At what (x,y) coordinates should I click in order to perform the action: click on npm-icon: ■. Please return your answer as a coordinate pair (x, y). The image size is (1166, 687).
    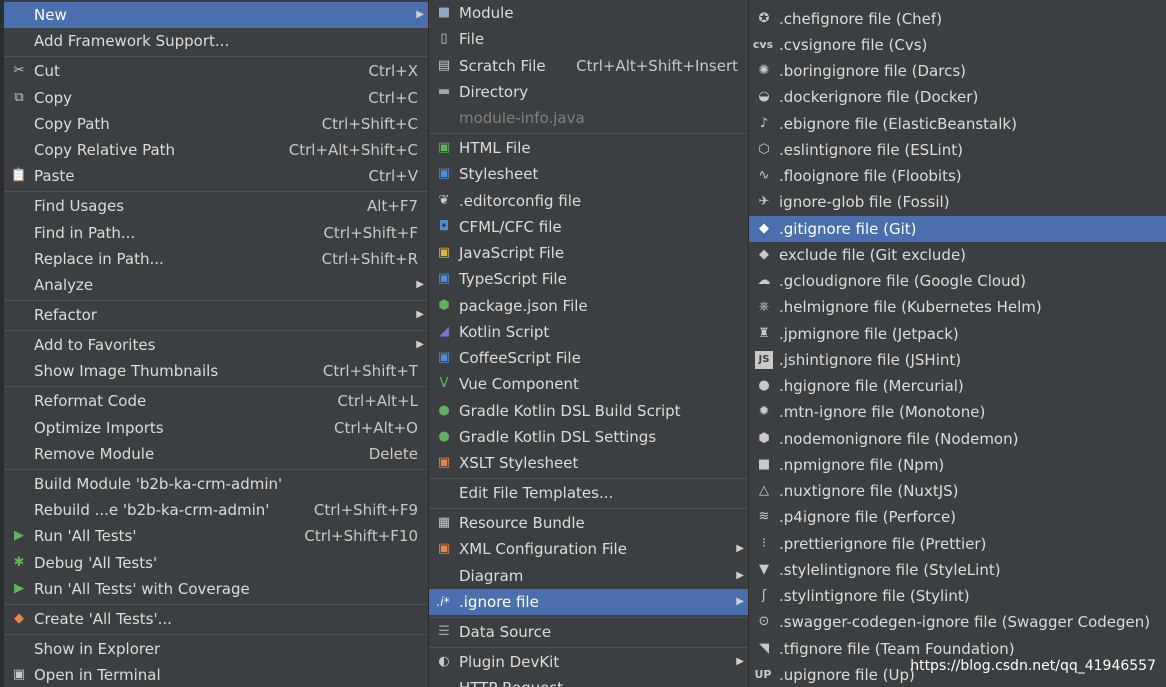
    Looking at the image, I should click on (764, 464).